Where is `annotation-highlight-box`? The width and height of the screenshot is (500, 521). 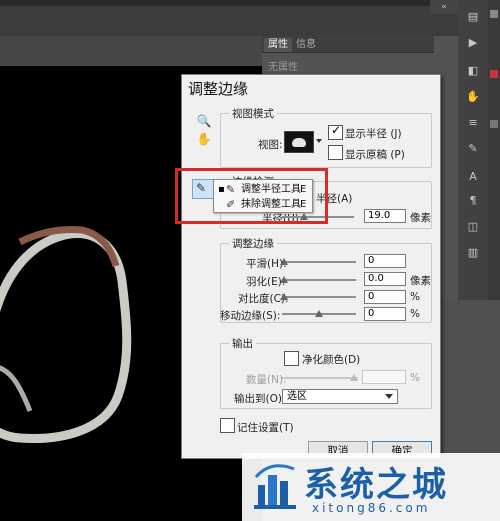
annotation-highlight-box is located at coordinates (251, 196).